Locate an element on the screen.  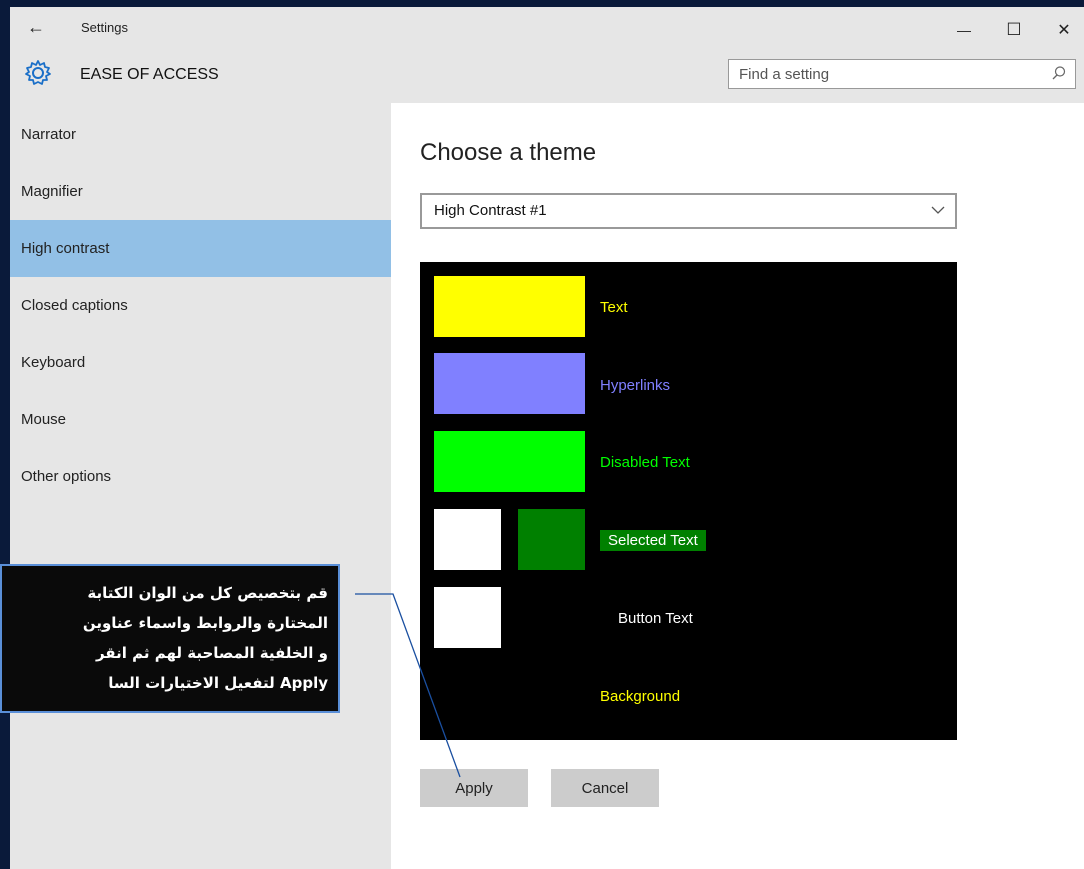
sidebar-item-magnifier: Magnifier is located at coordinates (200, 191).